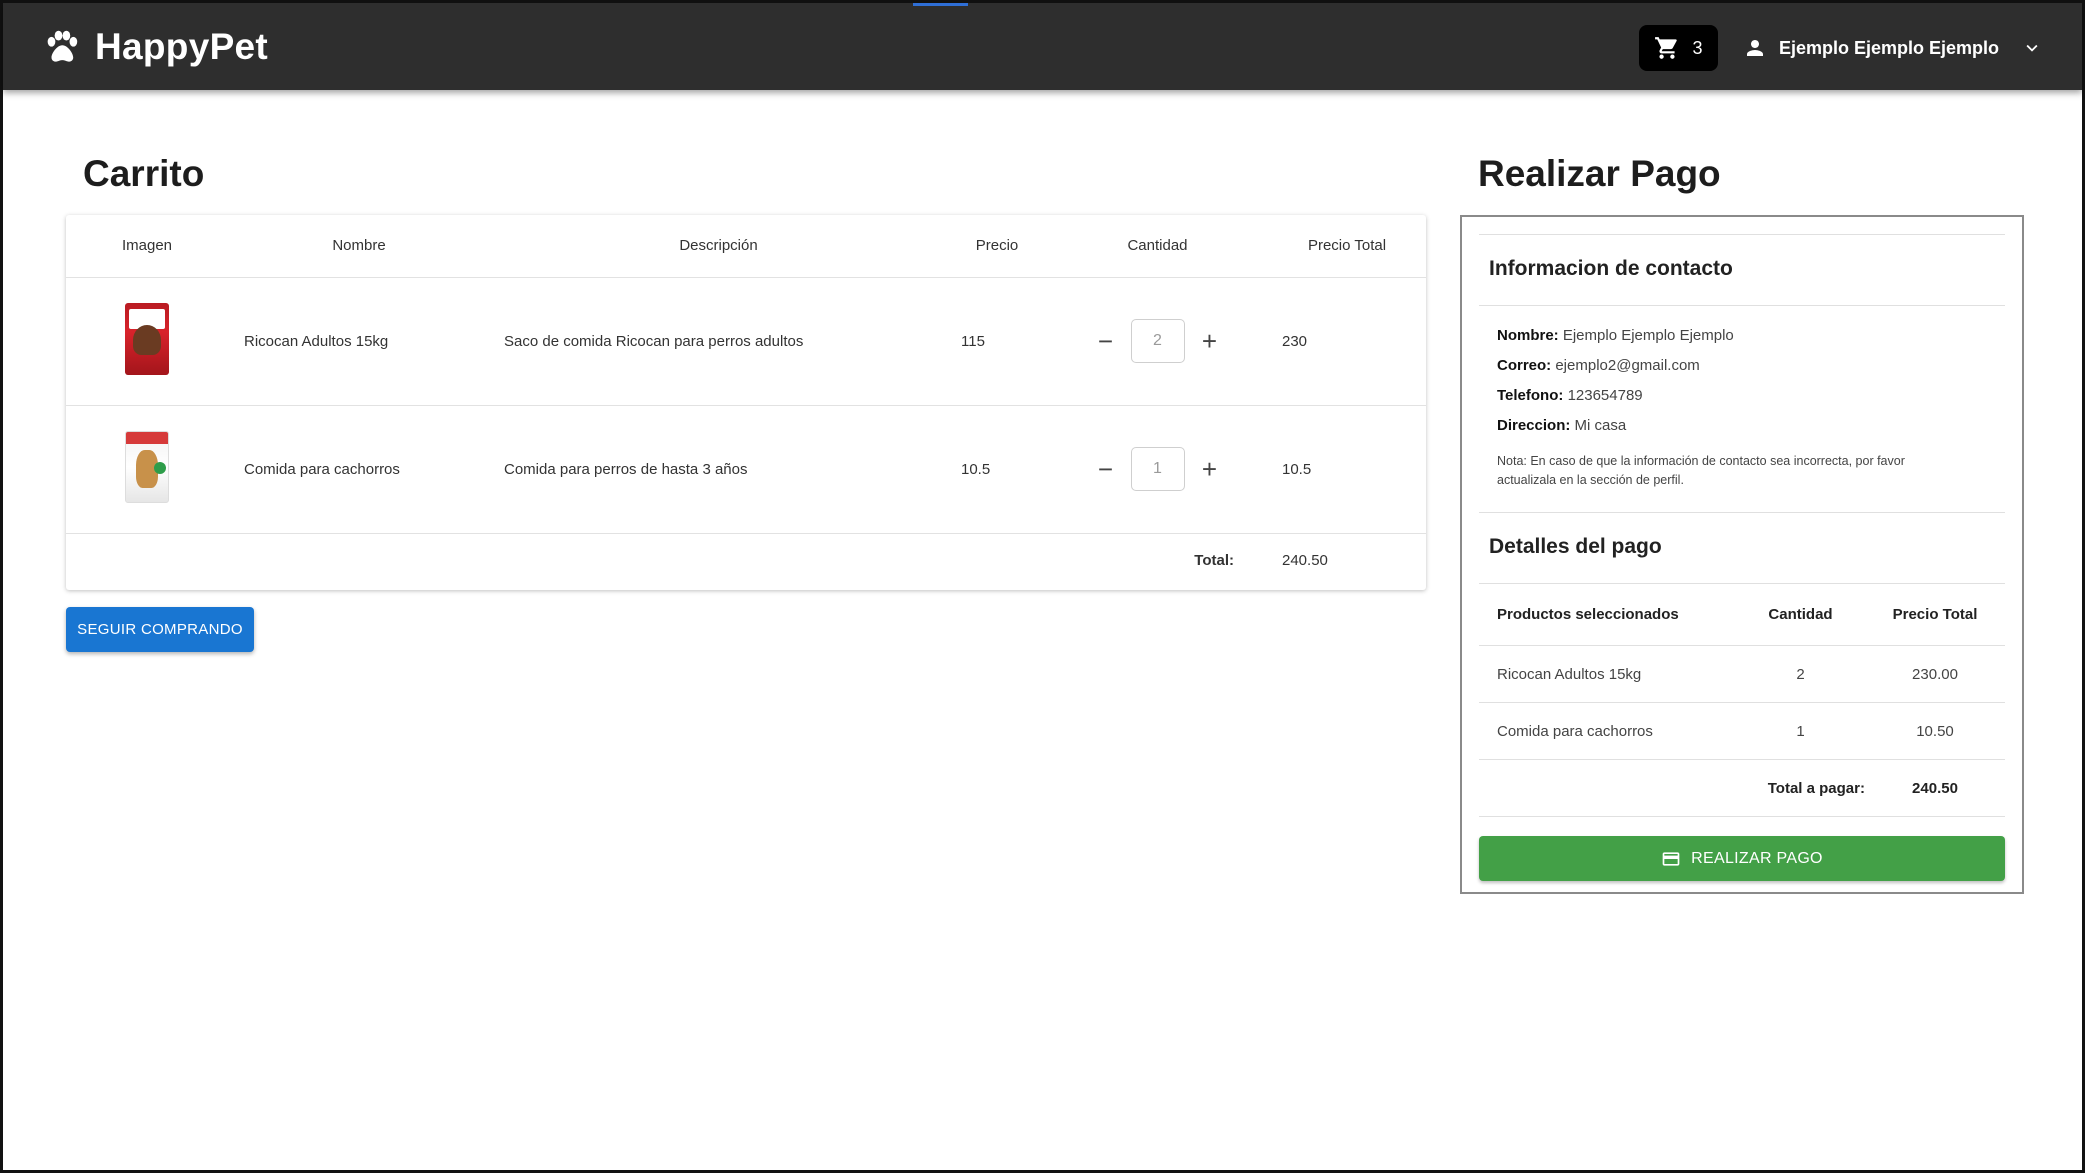 The image size is (2085, 1173). I want to click on paw-icon, so click(62, 46).